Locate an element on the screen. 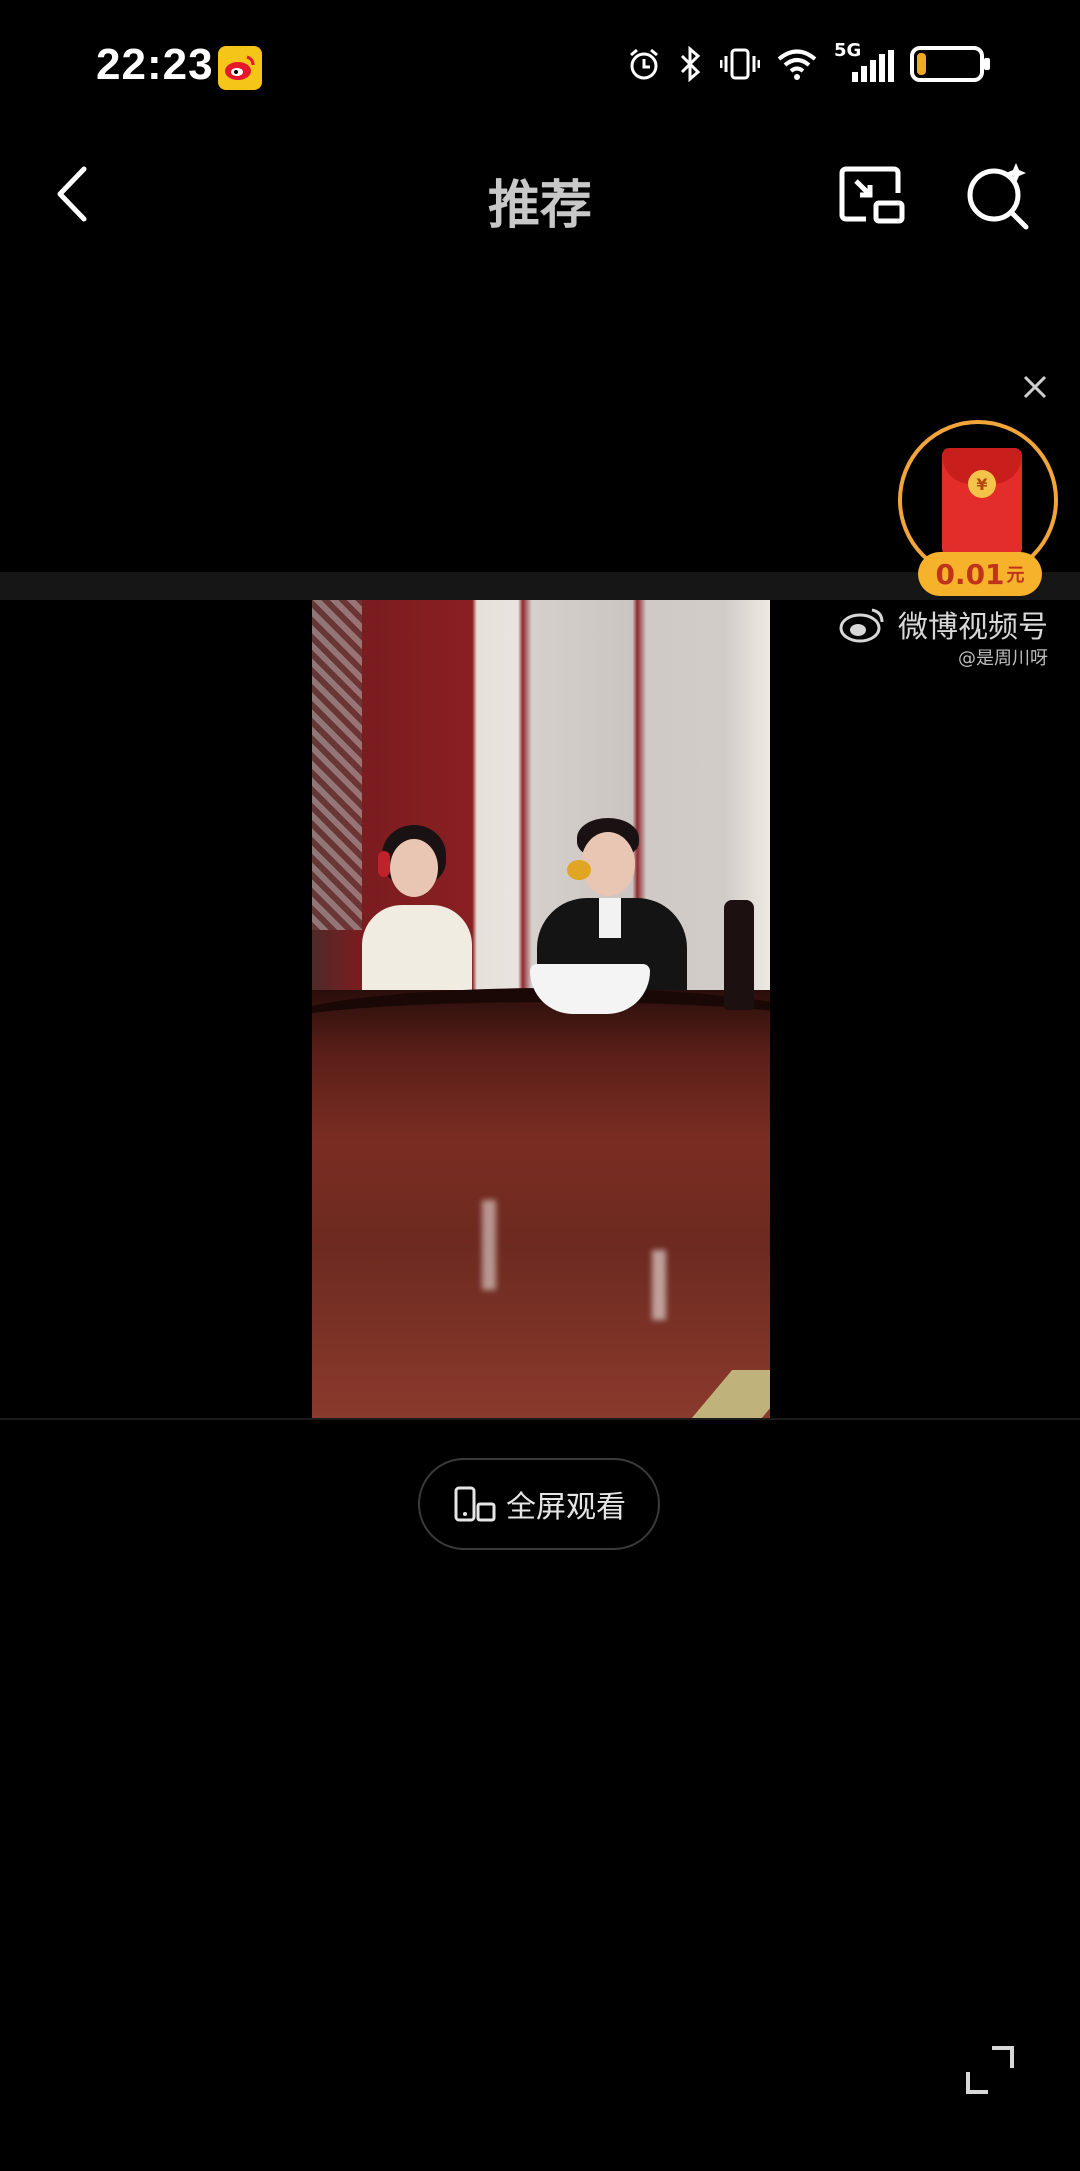 This screenshot has width=1080, height=2171. watermark-brand: 微博视频号 is located at coordinates (973, 627).